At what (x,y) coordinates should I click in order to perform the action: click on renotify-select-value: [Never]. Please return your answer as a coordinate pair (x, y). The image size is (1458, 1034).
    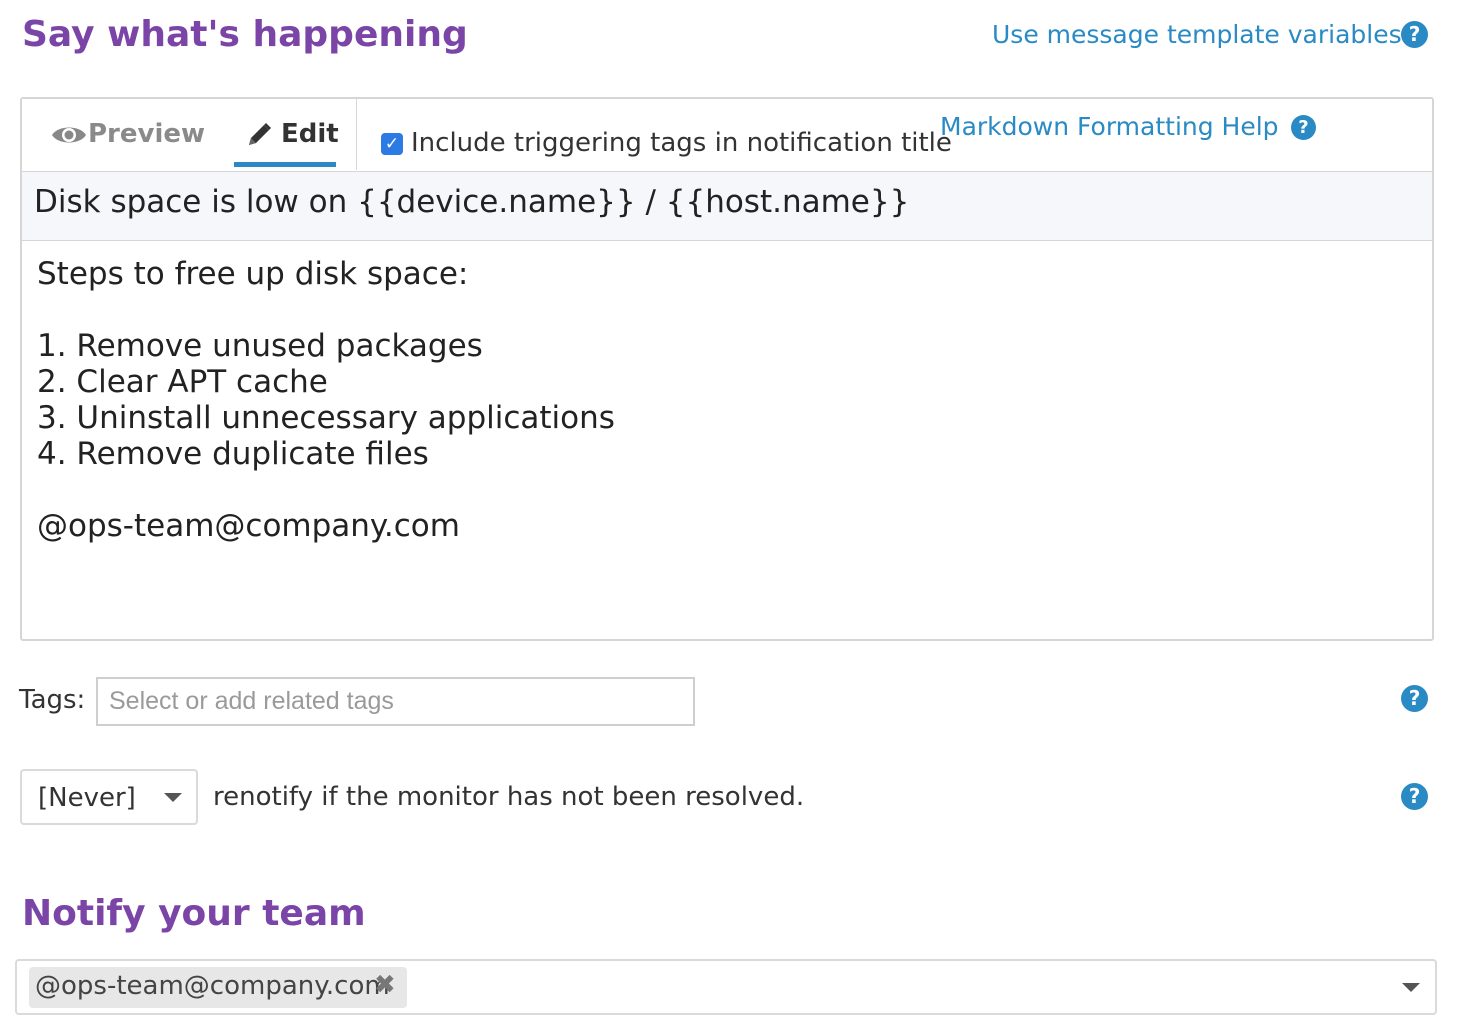
    Looking at the image, I should click on (87, 798).